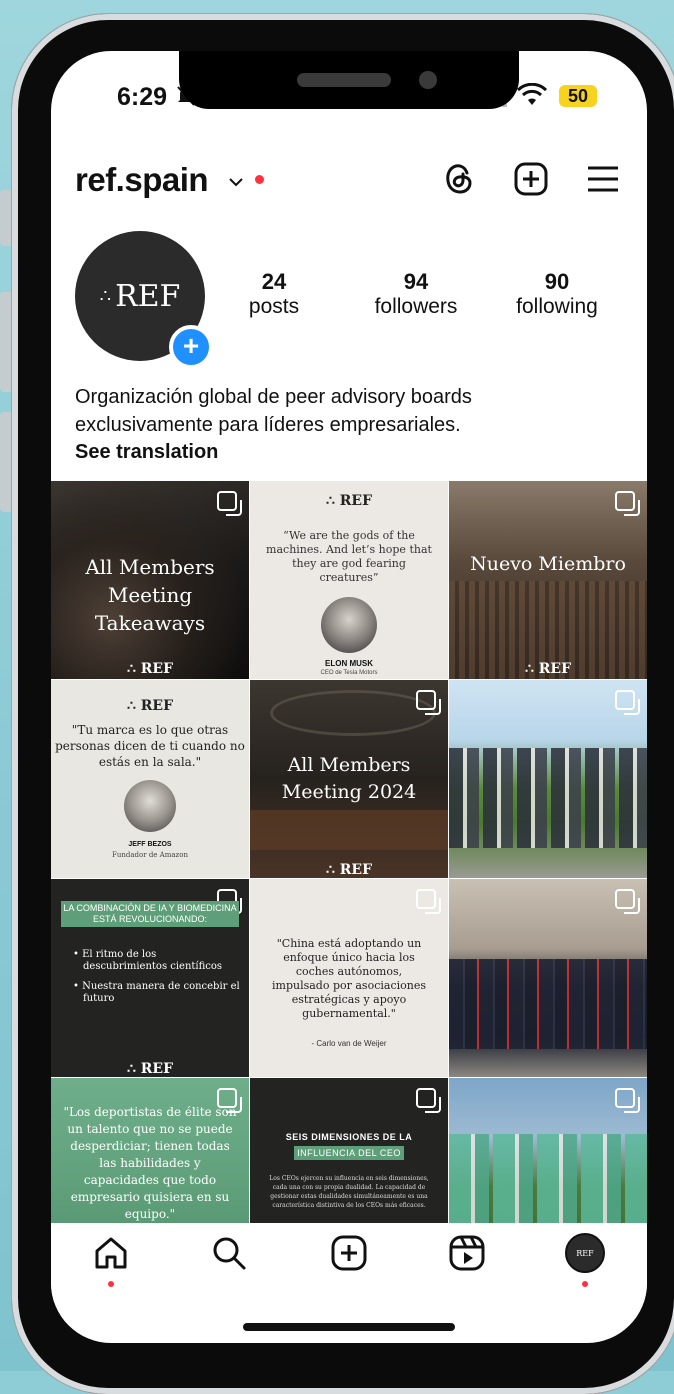  I want to click on ref-logo-dots: ∴, so click(105, 296).